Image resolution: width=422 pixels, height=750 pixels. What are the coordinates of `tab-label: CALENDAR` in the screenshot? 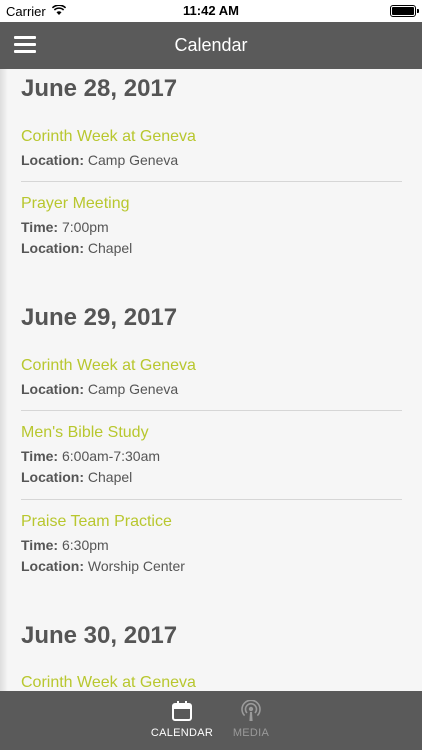 It's located at (182, 733).